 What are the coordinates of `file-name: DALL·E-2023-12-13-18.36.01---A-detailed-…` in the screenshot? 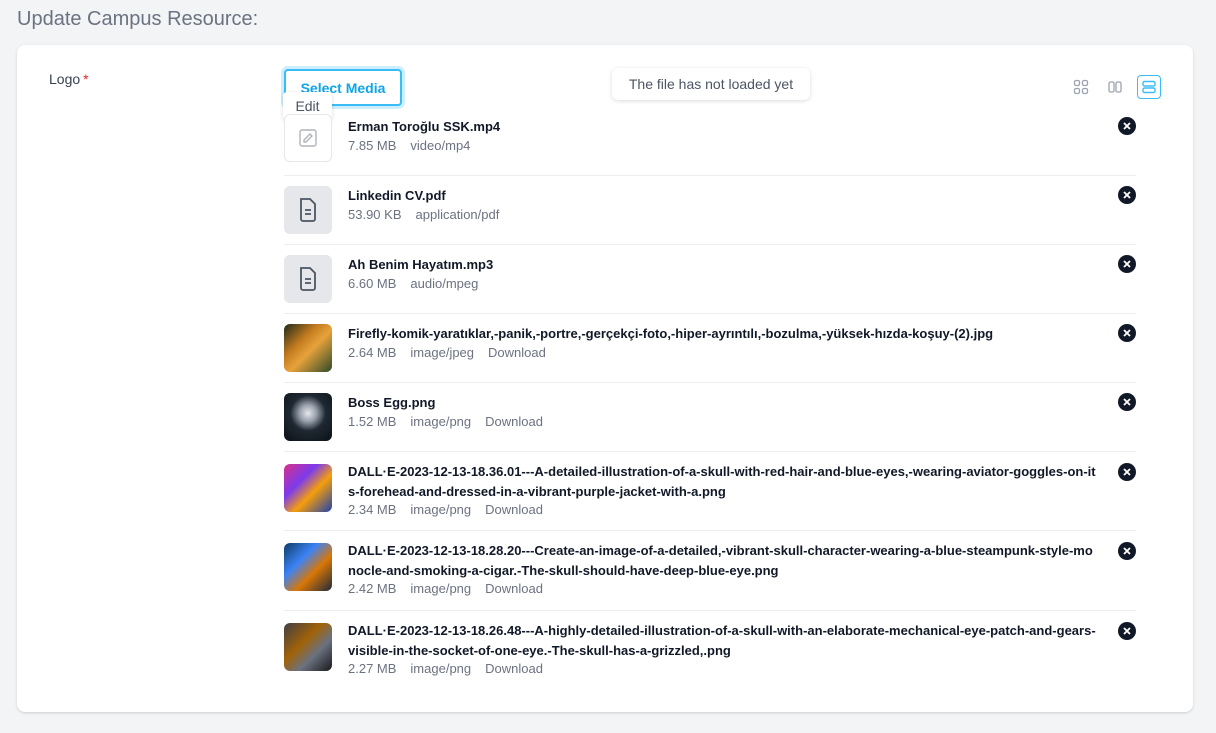 It's located at (722, 481).